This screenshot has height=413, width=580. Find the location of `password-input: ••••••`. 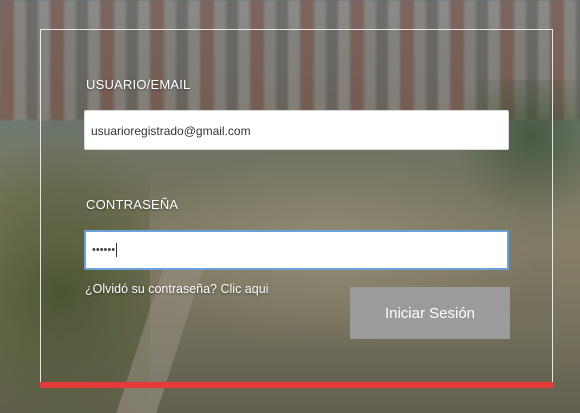

password-input: •••••• is located at coordinates (296, 250).